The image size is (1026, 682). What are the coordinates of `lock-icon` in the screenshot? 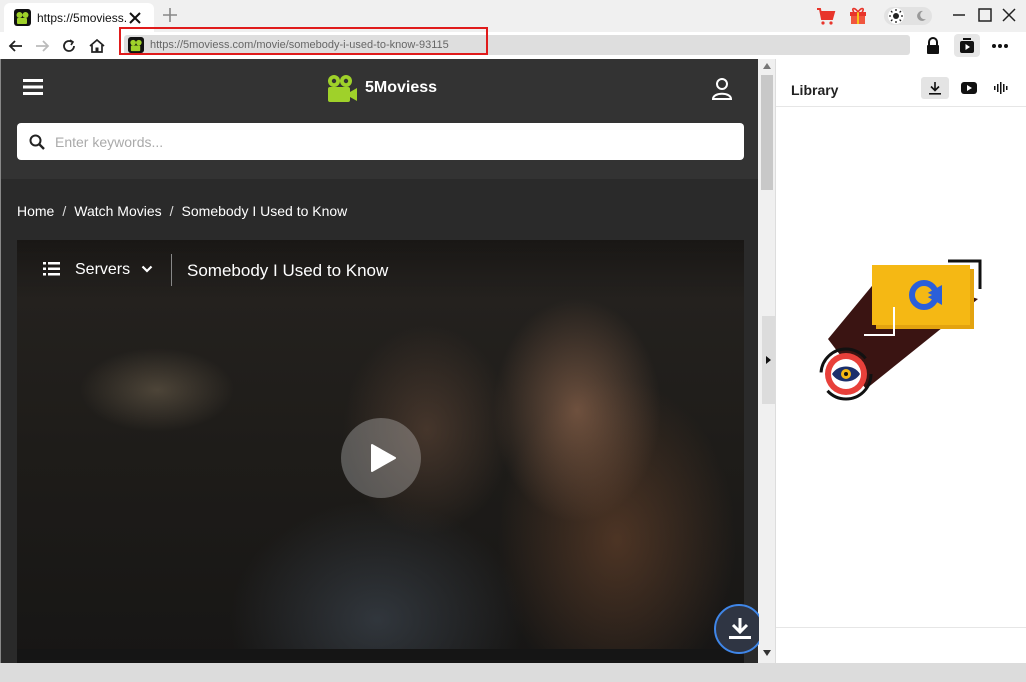 It's located at (933, 46).